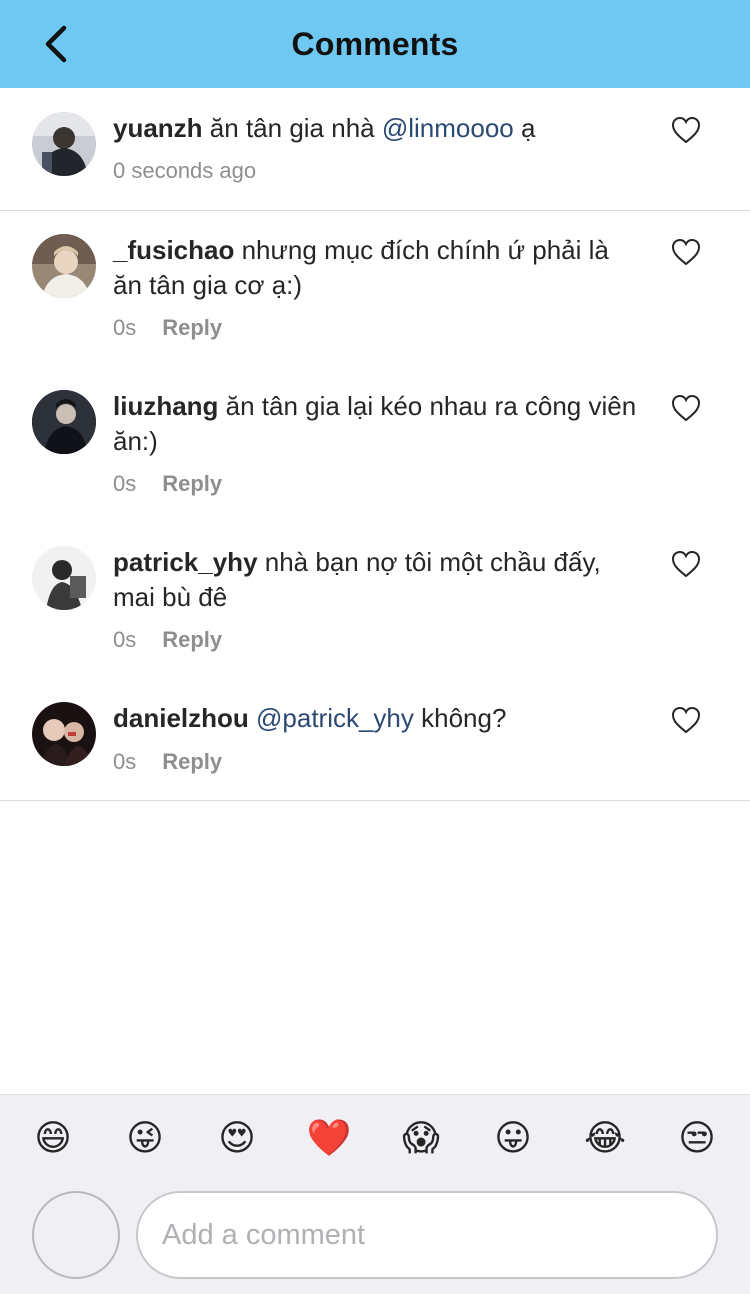 The width and height of the screenshot is (750, 1294). What do you see at coordinates (53, 1138) in the screenshot?
I see `emoji-grinning: 😄` at bounding box center [53, 1138].